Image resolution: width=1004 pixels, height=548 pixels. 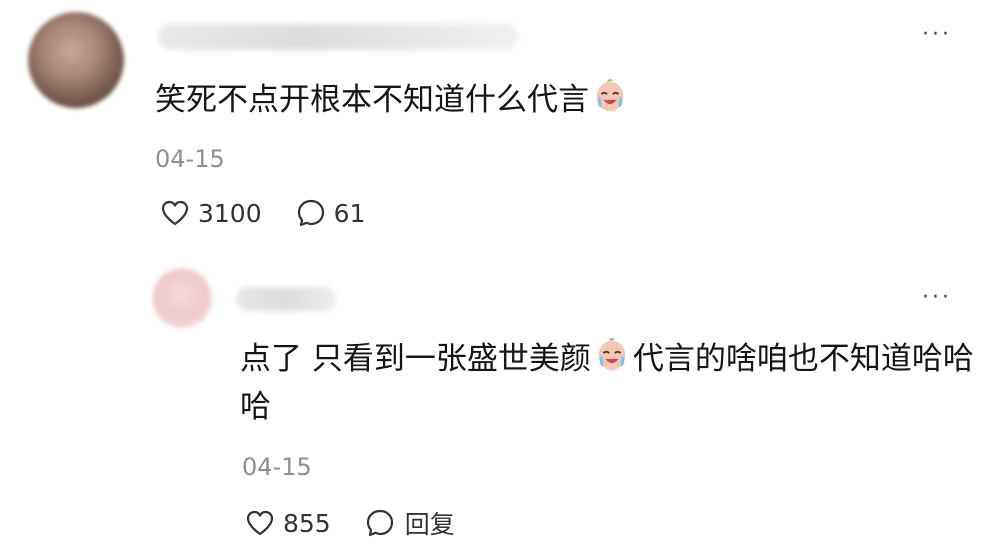 I want to click on reply-text: 点了 只看到一张盛世美颜 代言的啥咱也不知道哈哈哈, so click(x=610, y=382).